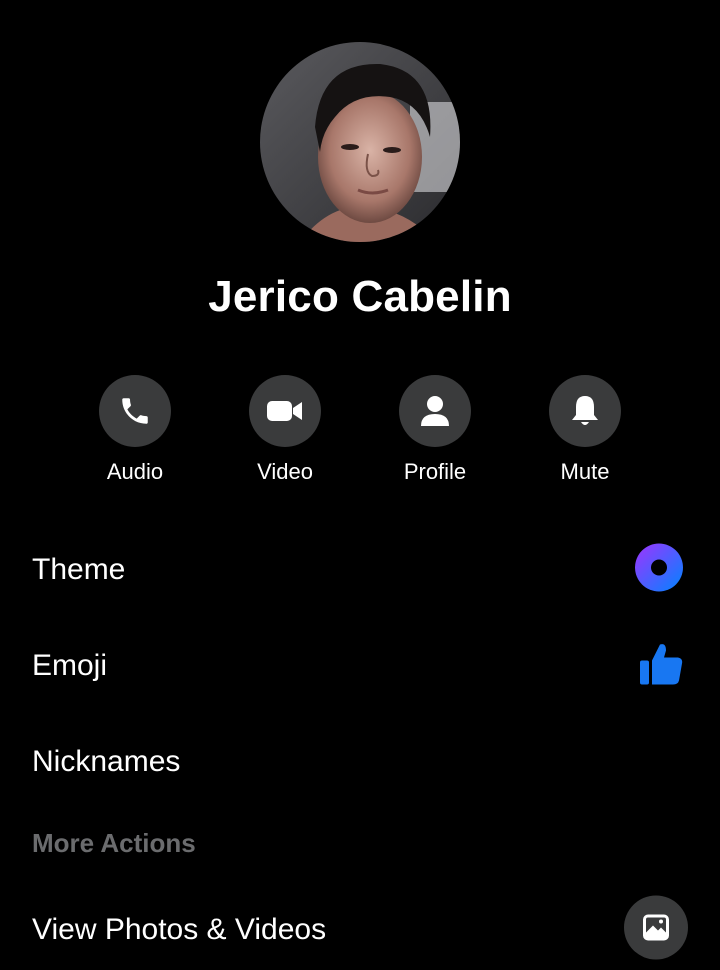 Image resolution: width=720 pixels, height=970 pixels. I want to click on profile-button: Profile, so click(435, 430).